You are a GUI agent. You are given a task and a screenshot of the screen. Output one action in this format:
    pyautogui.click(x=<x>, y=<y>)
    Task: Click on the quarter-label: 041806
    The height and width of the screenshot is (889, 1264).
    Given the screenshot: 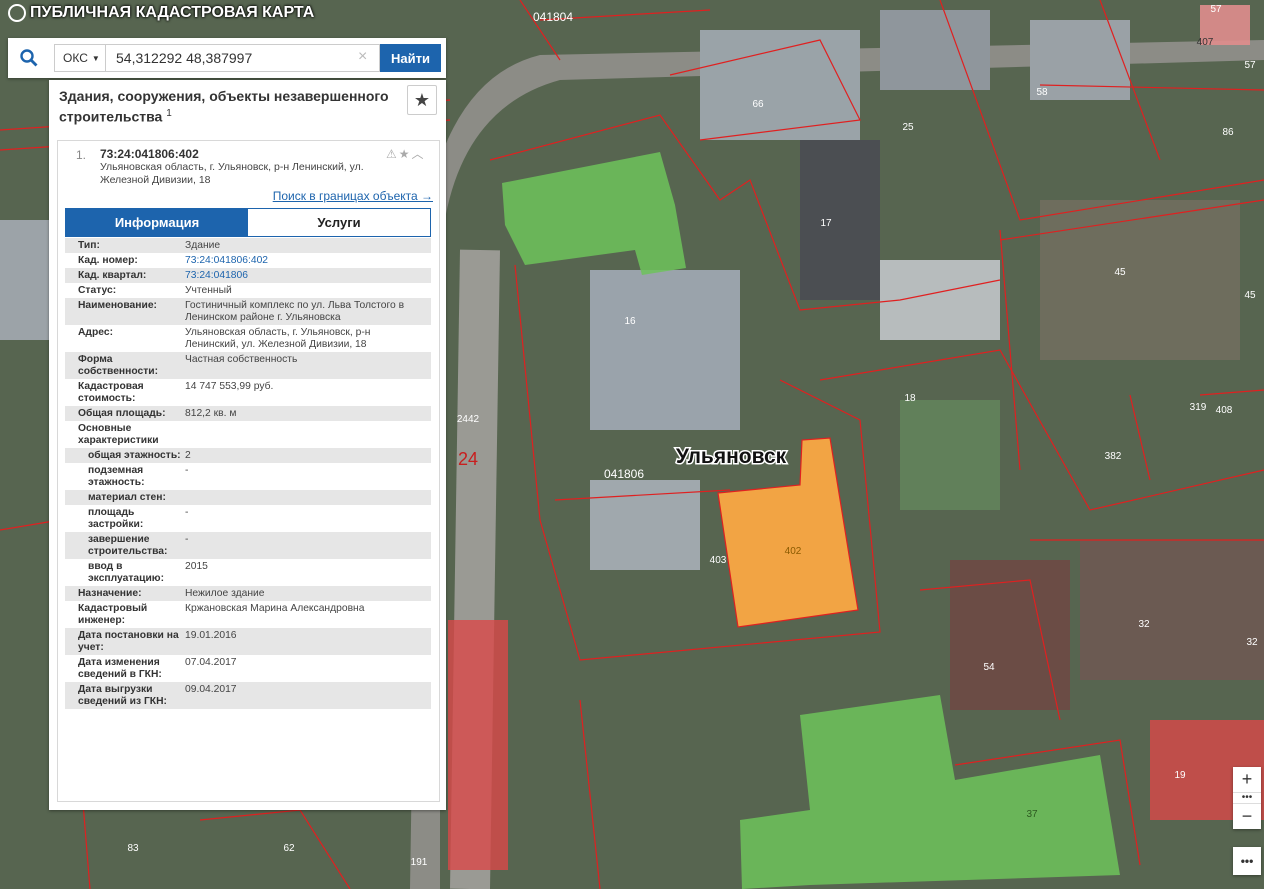 What is the action you would take?
    pyautogui.click(x=624, y=474)
    